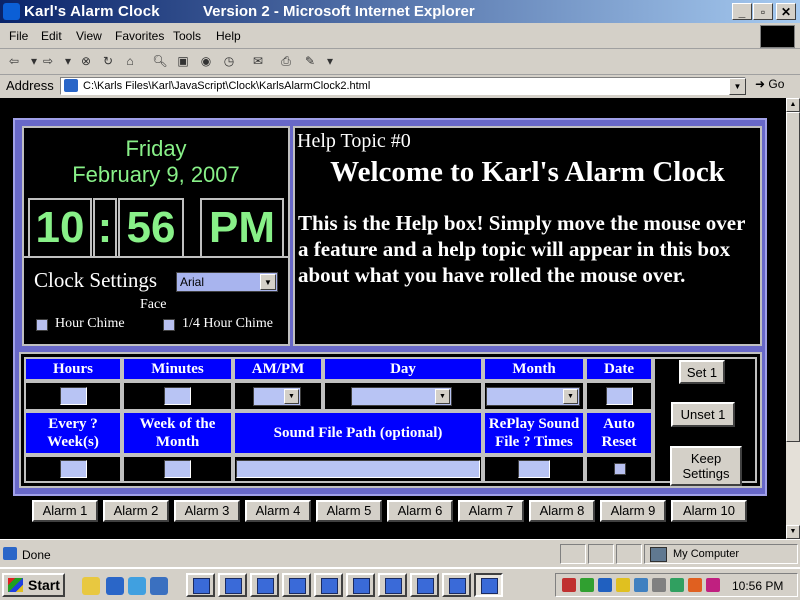  Describe the element at coordinates (793, 105) in the screenshot. I see `scroll-up-button: ▲` at that location.